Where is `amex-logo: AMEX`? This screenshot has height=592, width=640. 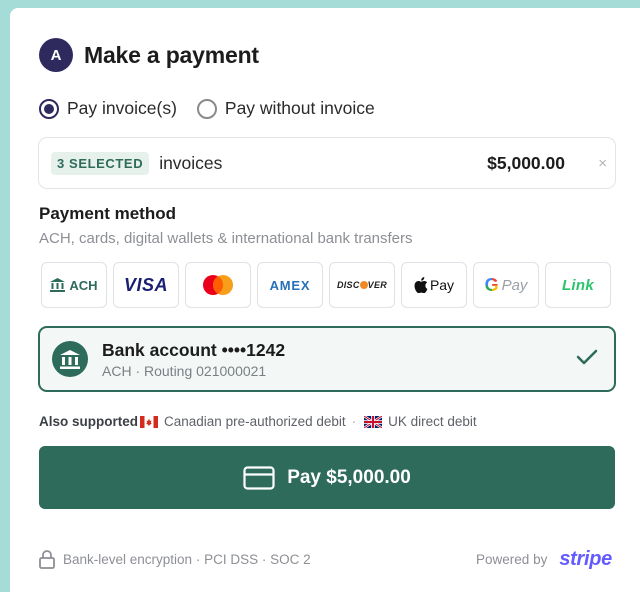 amex-logo: AMEX is located at coordinates (290, 285).